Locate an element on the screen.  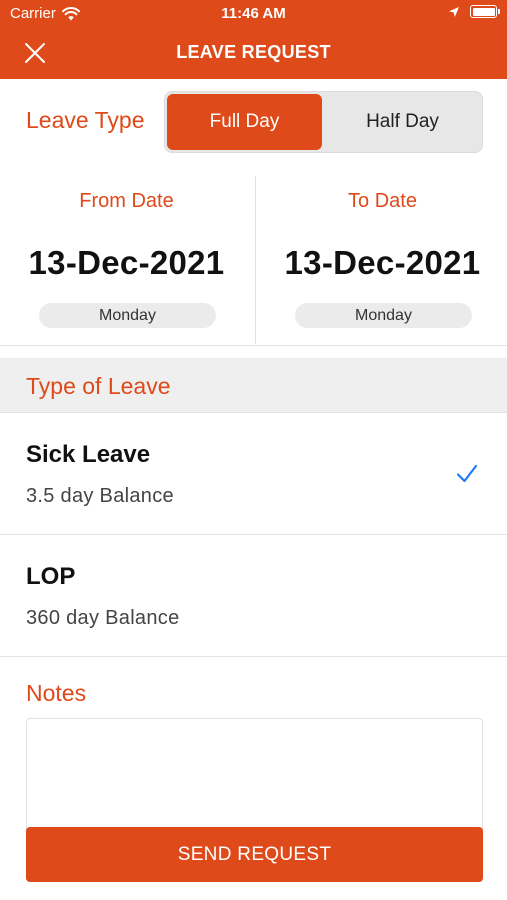
type-of-leave-header: Type of Leave is located at coordinates (253, 385).